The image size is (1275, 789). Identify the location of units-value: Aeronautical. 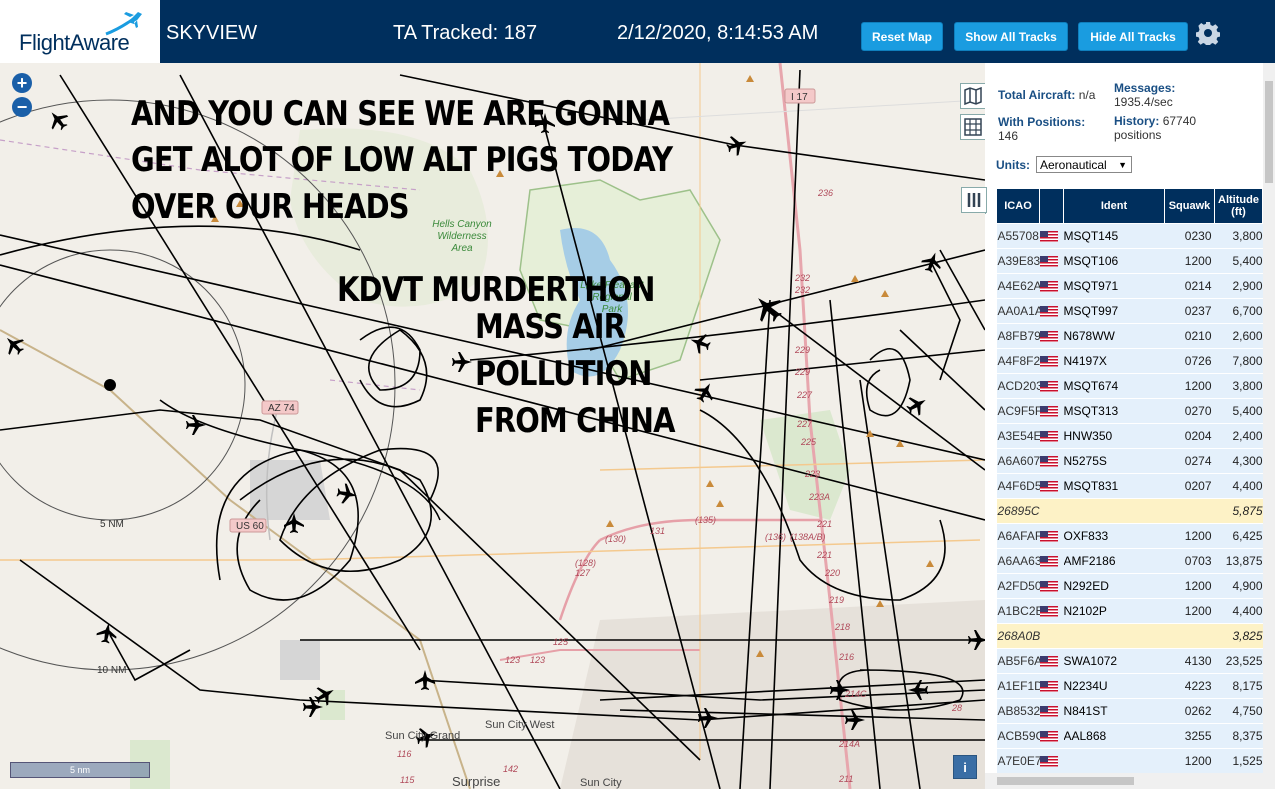
(1073, 165).